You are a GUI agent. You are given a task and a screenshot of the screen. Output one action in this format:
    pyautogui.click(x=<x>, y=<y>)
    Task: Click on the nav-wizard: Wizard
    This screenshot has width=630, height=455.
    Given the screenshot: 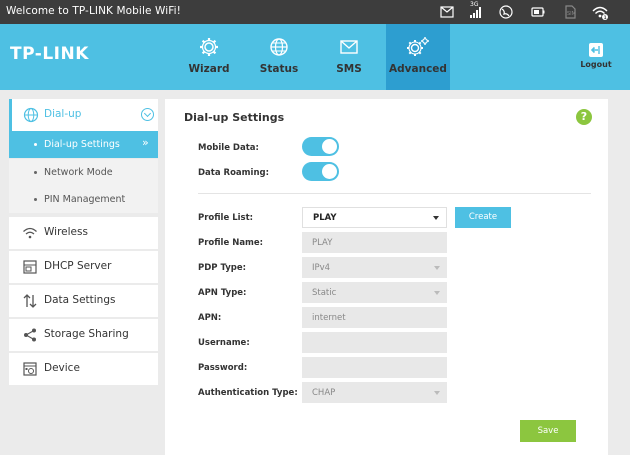 What is the action you would take?
    pyautogui.click(x=209, y=57)
    